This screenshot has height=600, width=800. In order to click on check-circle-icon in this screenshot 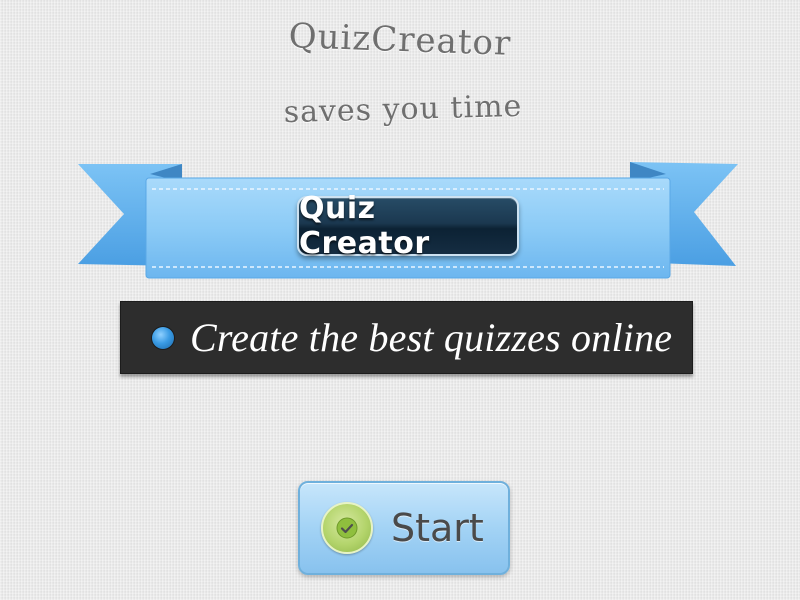, I will do `click(347, 528)`.